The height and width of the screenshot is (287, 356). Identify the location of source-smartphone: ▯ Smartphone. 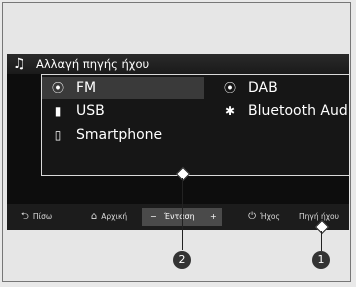
(106, 135).